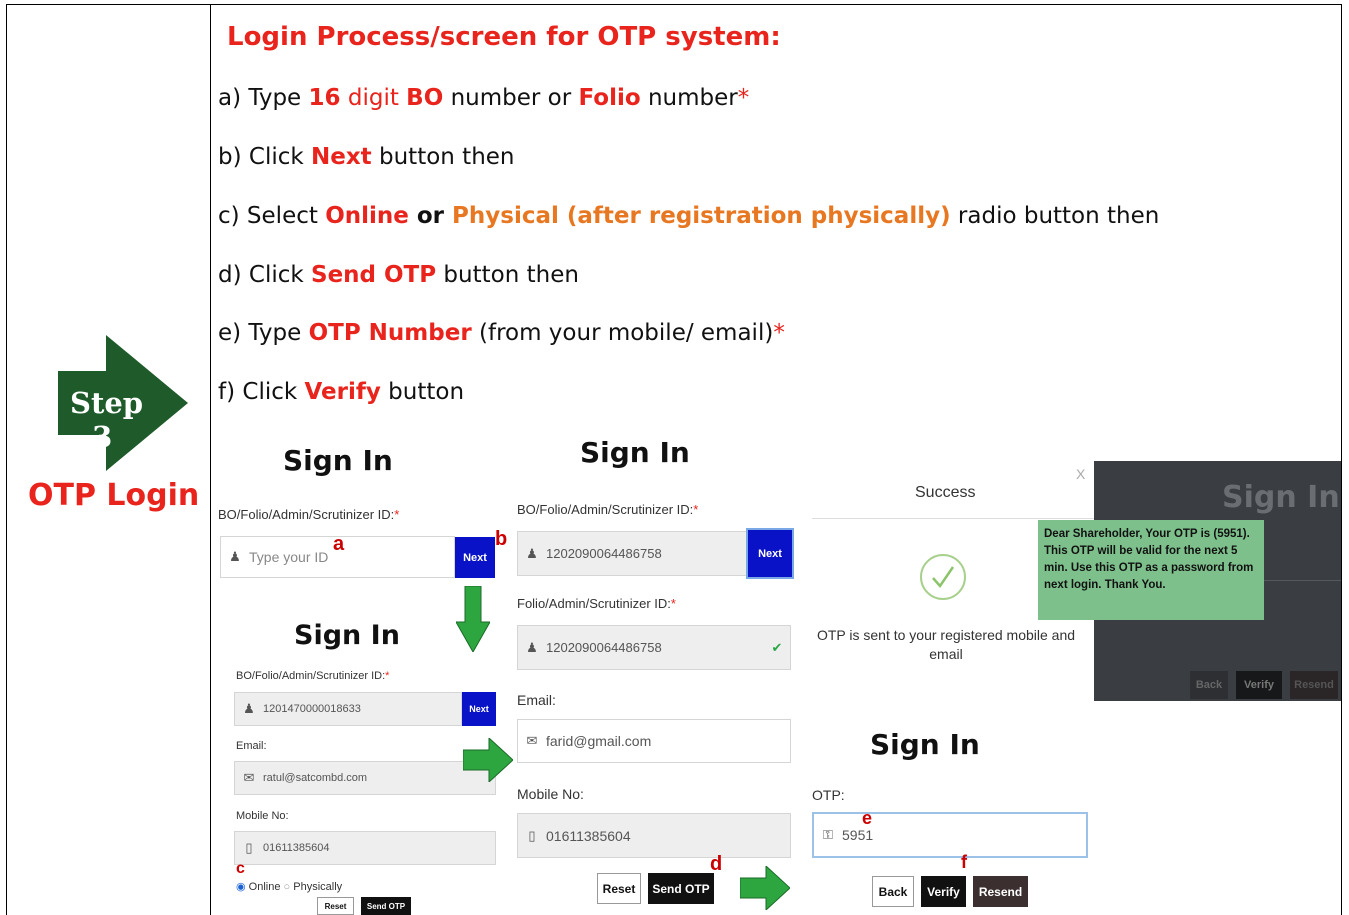 The image size is (1349, 915). Describe the element at coordinates (114, 495) in the screenshot. I see `otp-login-label: OTP Login` at that location.